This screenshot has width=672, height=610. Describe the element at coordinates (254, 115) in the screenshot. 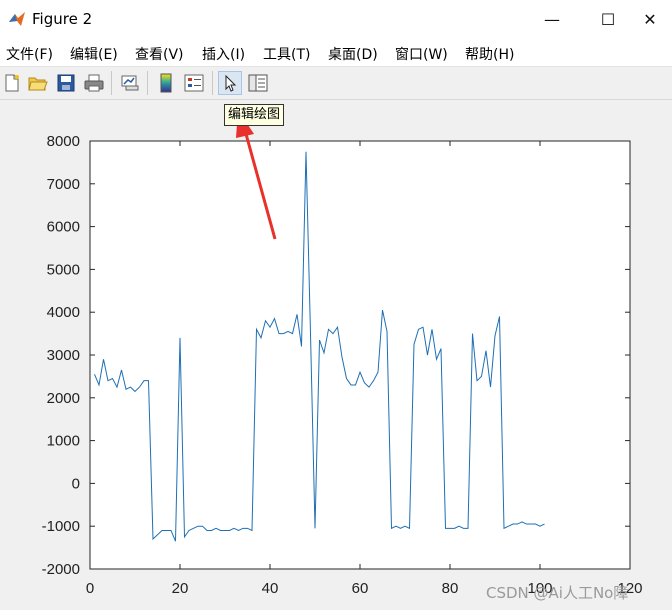

I see `edit-plot-tooltip: 编辑绘图` at that location.